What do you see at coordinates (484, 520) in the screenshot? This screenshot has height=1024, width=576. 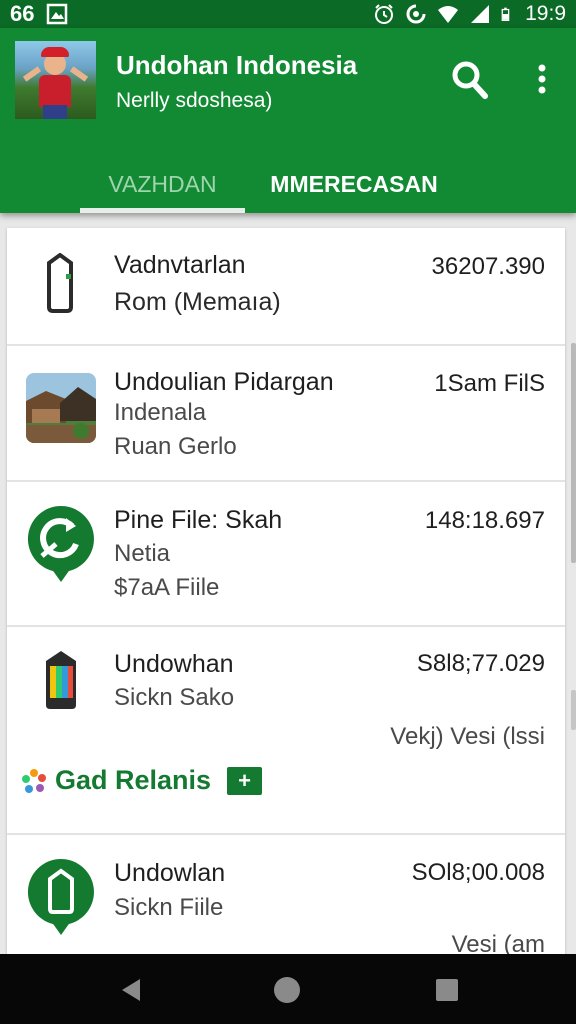 I see `item-value: 148:18.697` at bounding box center [484, 520].